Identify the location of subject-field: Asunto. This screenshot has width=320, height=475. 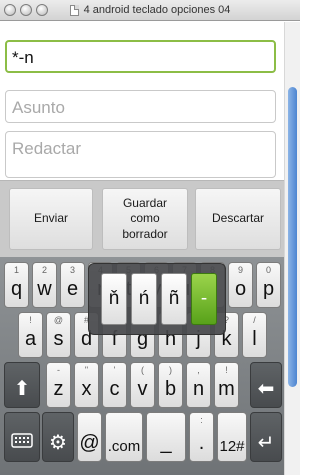
(140, 106).